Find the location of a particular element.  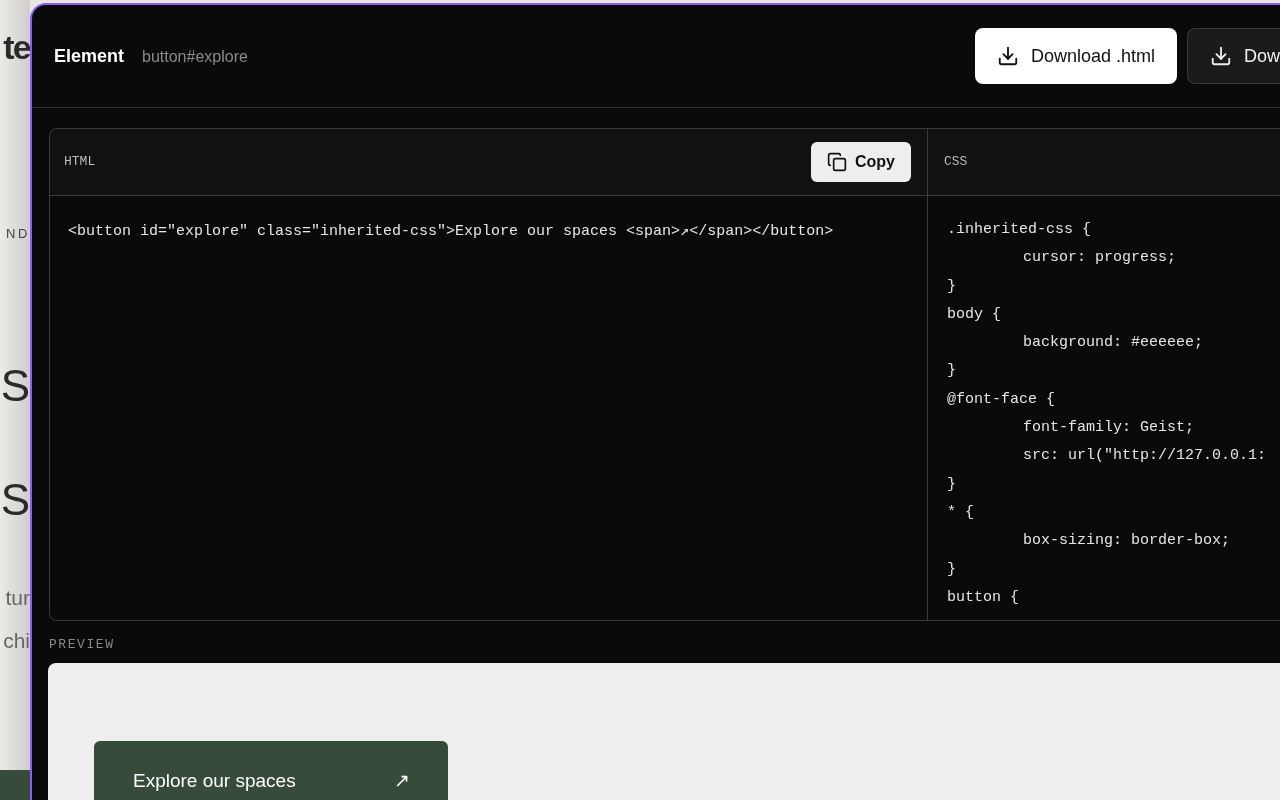

code-line: box-sizing: border-box; is located at coordinates (1127, 541).